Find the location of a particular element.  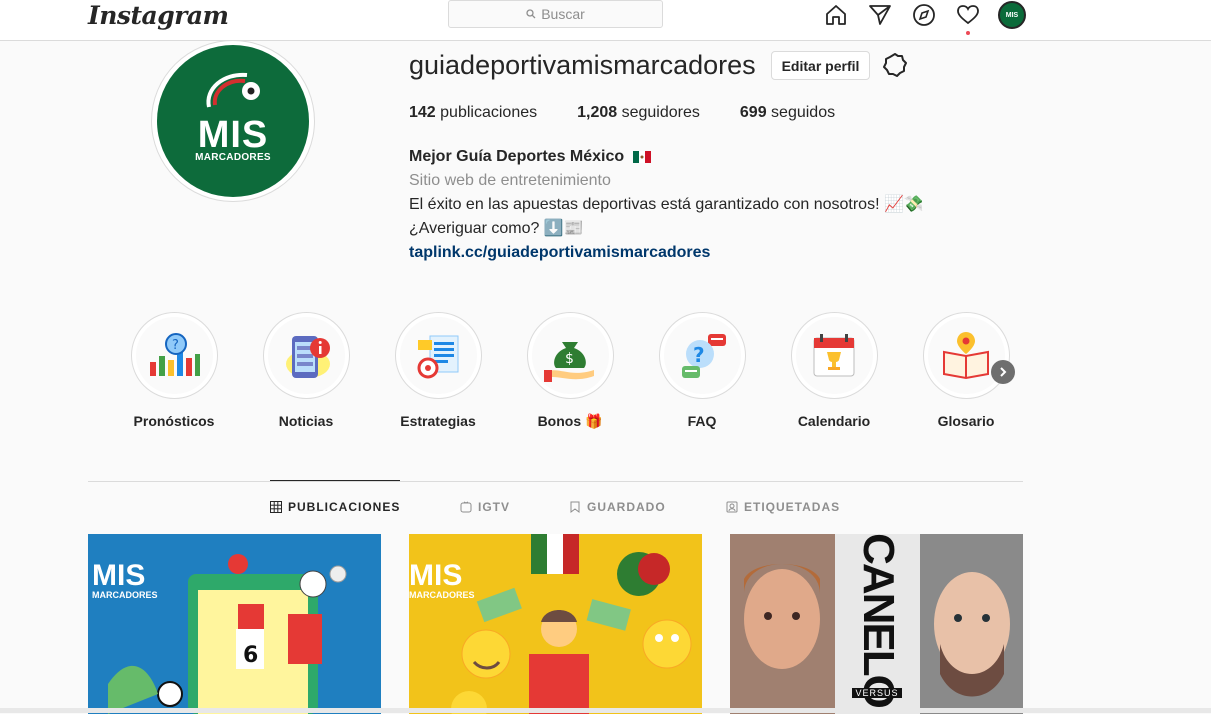

stat-posts: 142 publicaciones is located at coordinates (473, 113).